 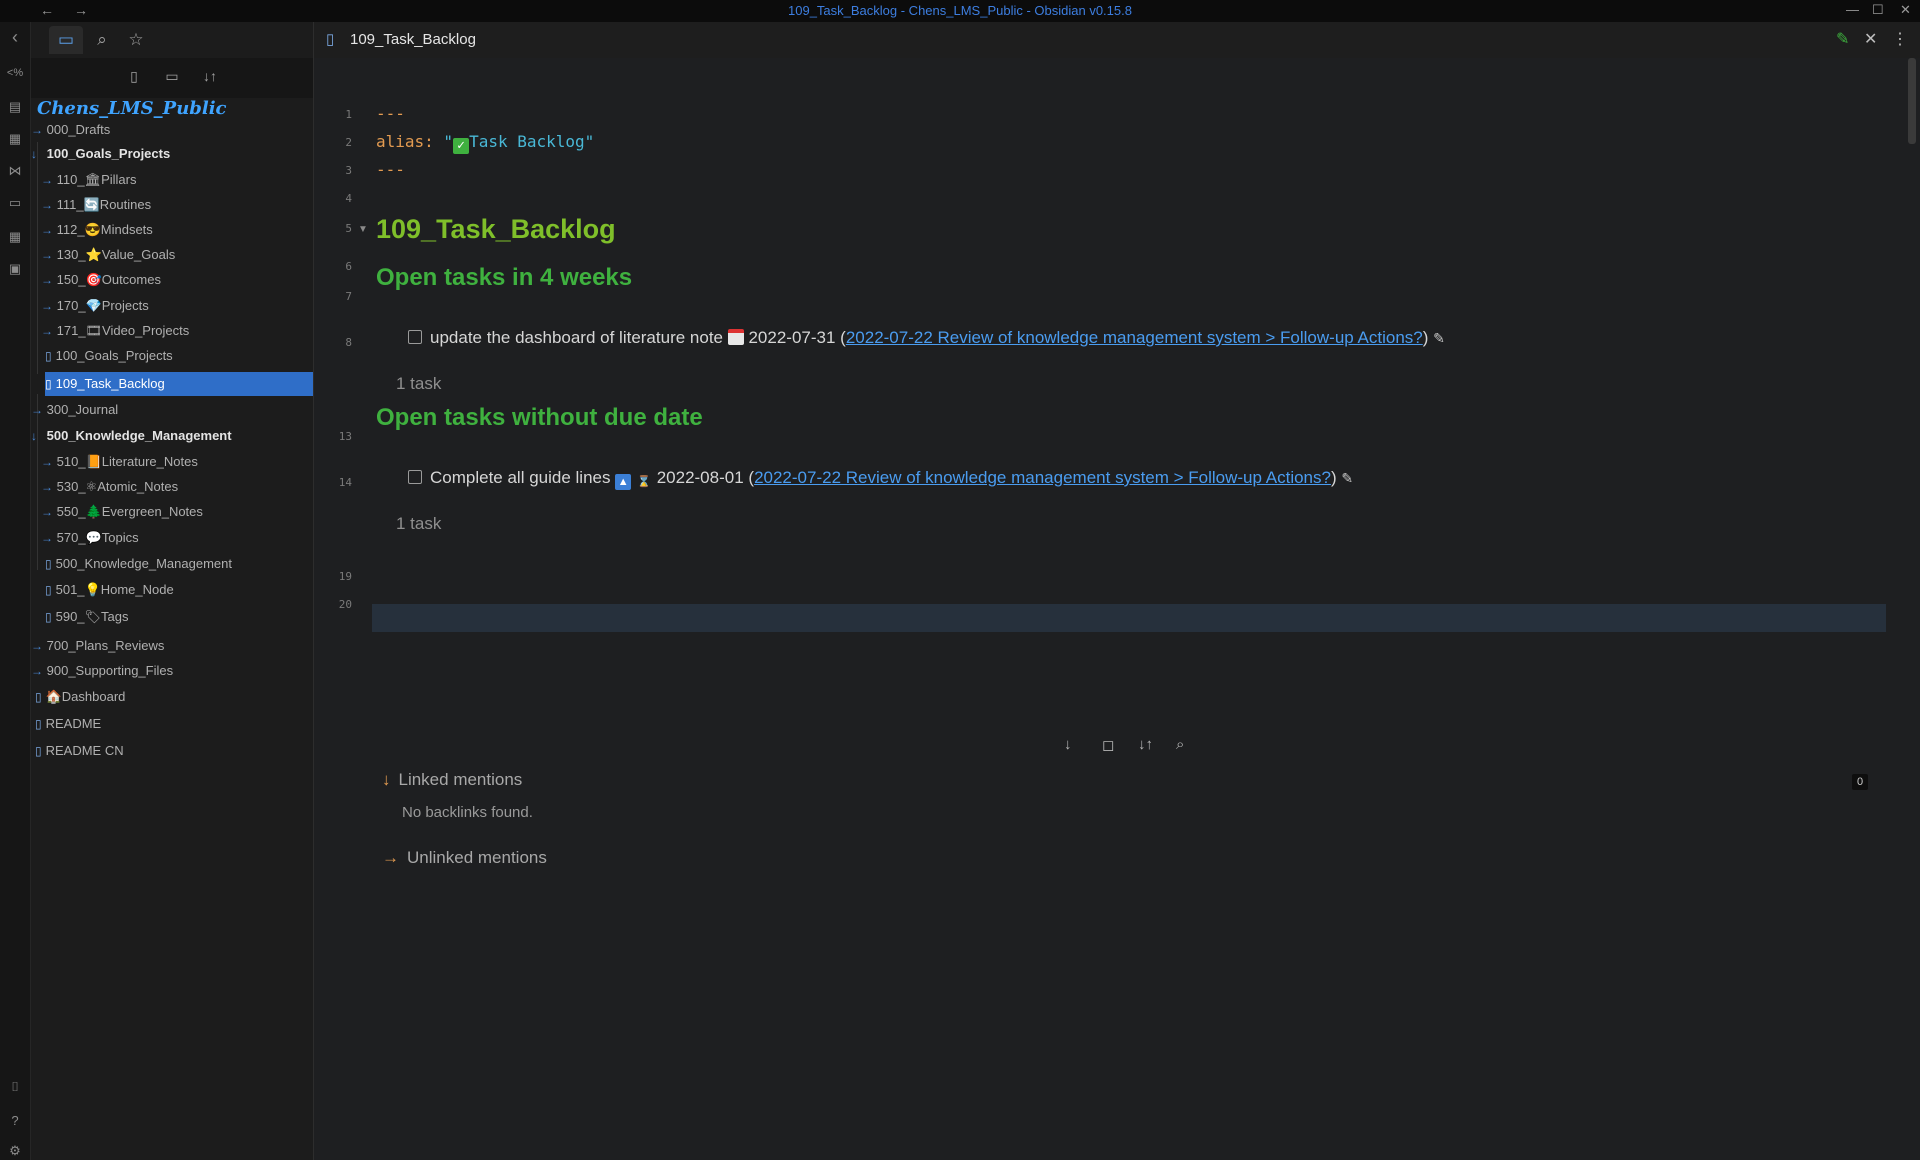 I want to click on switcher-icon: ▦, so click(x=15, y=139).